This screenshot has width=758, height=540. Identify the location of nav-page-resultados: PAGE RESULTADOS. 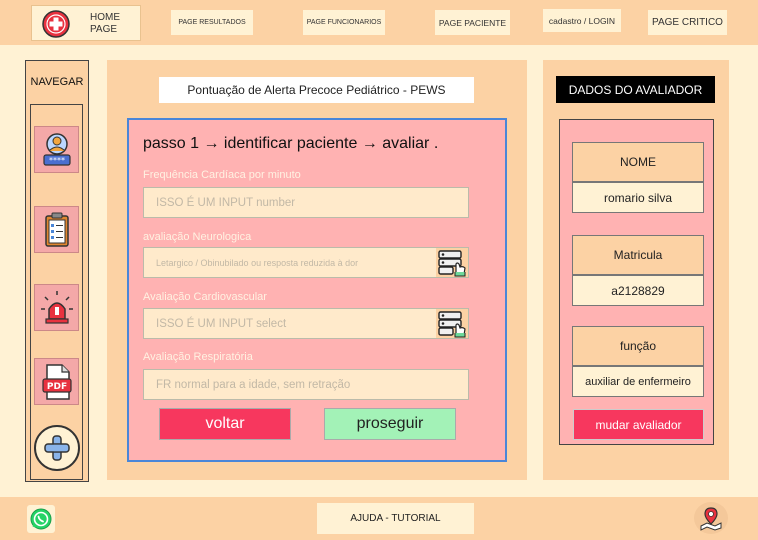
(212, 22).